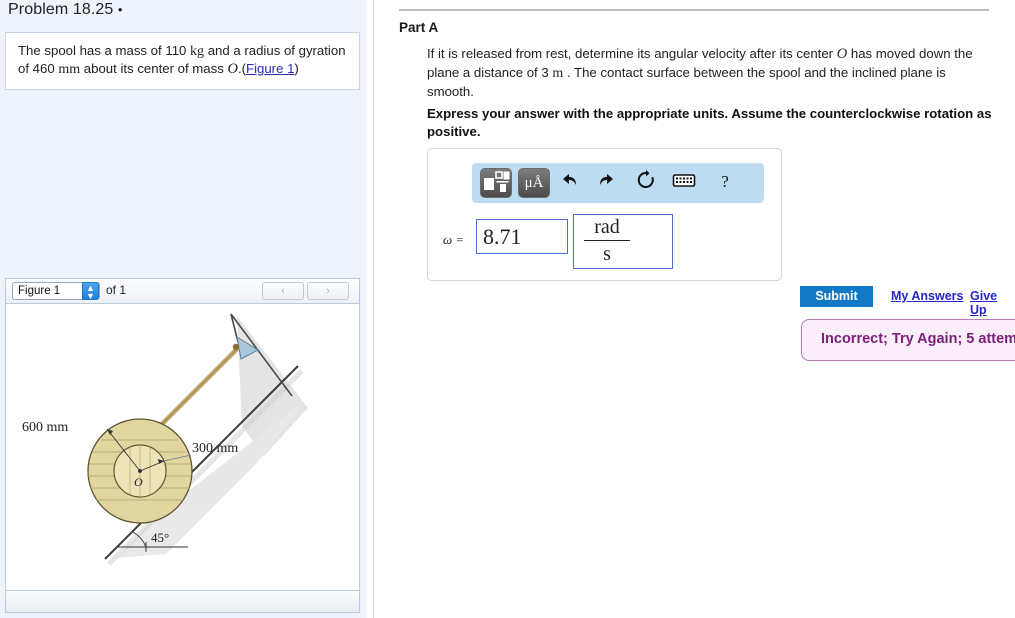  Describe the element at coordinates (116, 290) in the screenshot. I see `figure-count-label: of 1` at that location.